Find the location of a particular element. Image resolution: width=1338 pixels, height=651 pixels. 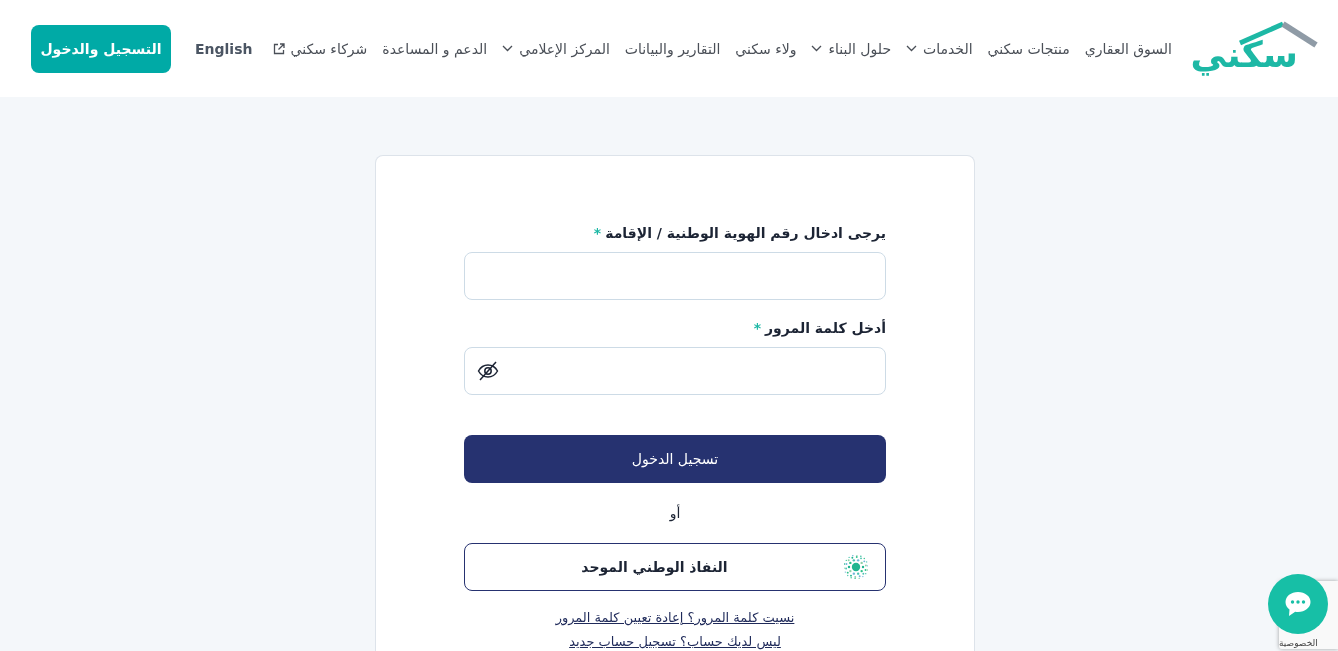

privacy-text: الخصوصية is located at coordinates (1298, 643).